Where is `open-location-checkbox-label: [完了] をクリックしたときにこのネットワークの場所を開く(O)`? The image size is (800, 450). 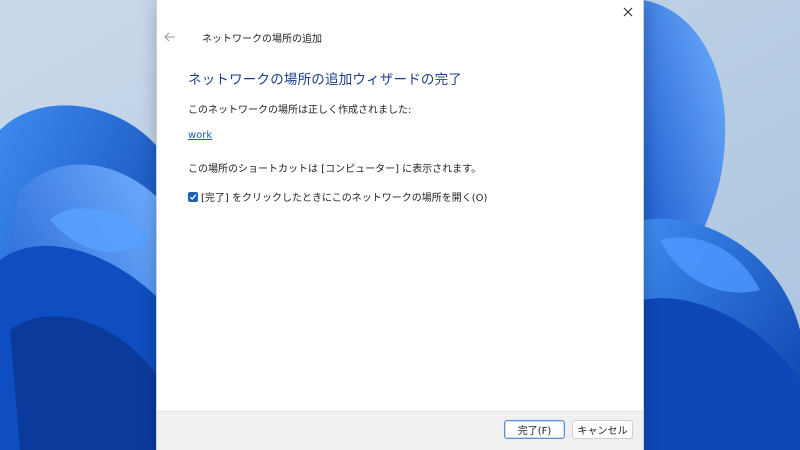 open-location-checkbox-label: [完了] をクリックしたときにこのネットワークの場所を開く(O) is located at coordinates (344, 198).